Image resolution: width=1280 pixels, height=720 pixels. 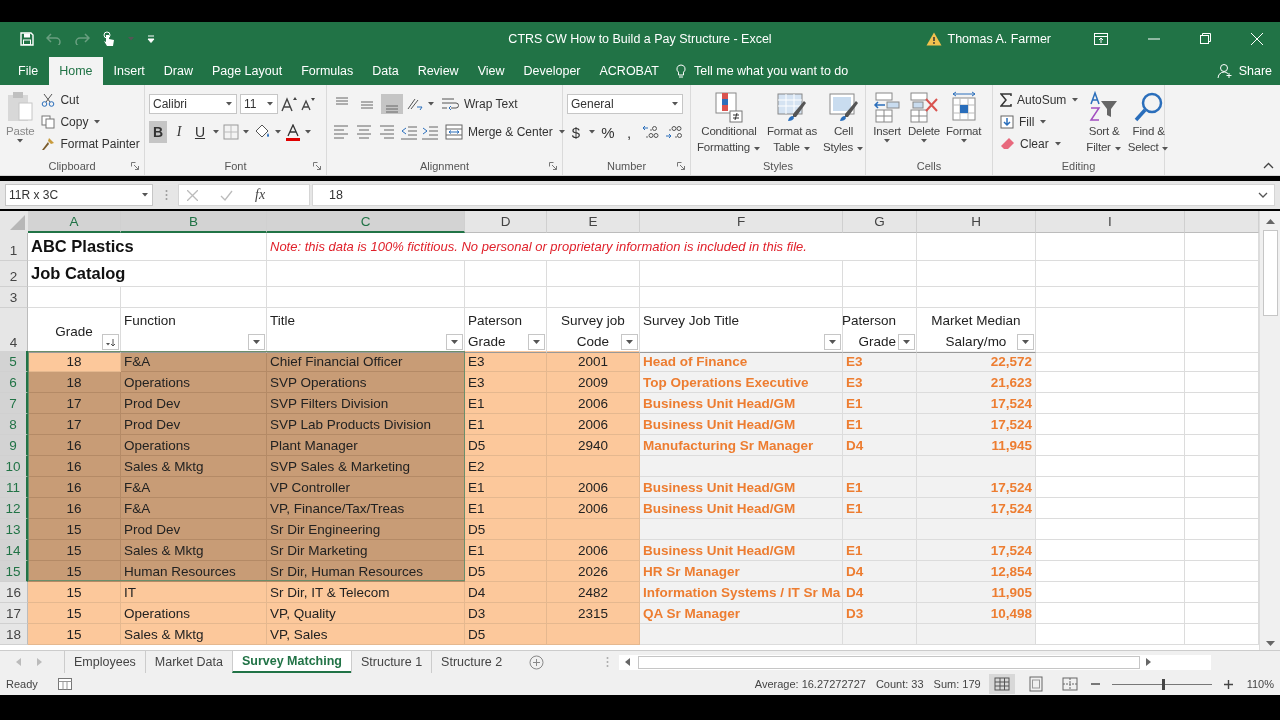 I want to click on ribbon-tab: Page Layout, so click(x=247, y=71).